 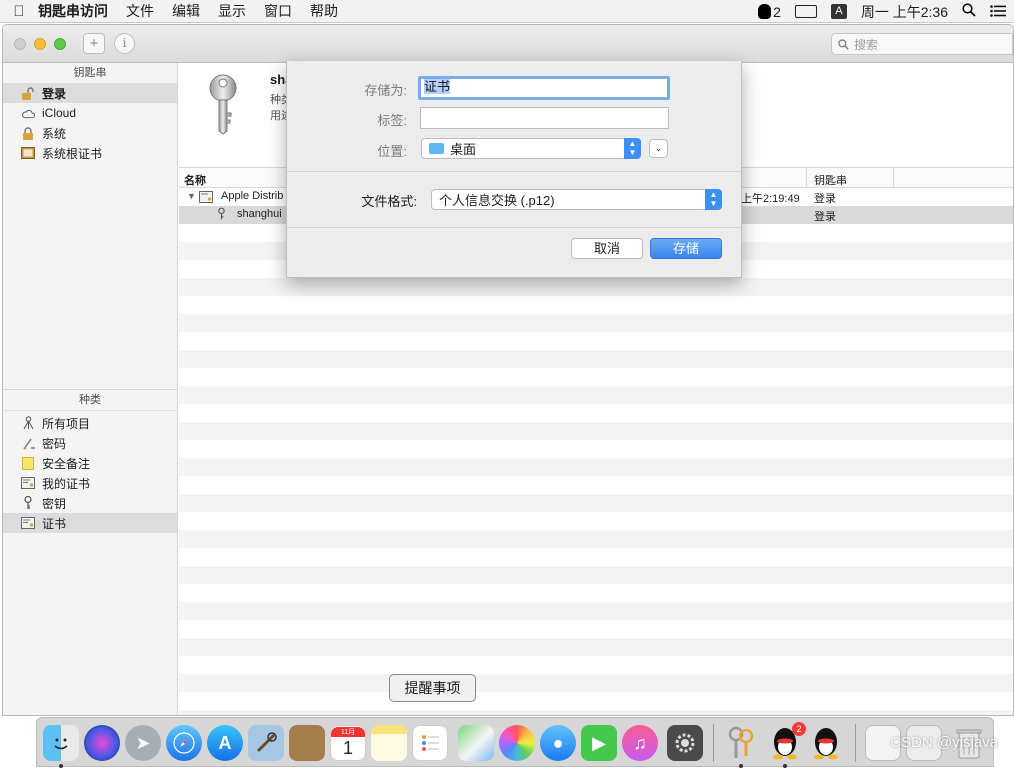 What do you see at coordinates (348, 743) in the screenshot?
I see `calendar-icon: 11月 1` at bounding box center [348, 743].